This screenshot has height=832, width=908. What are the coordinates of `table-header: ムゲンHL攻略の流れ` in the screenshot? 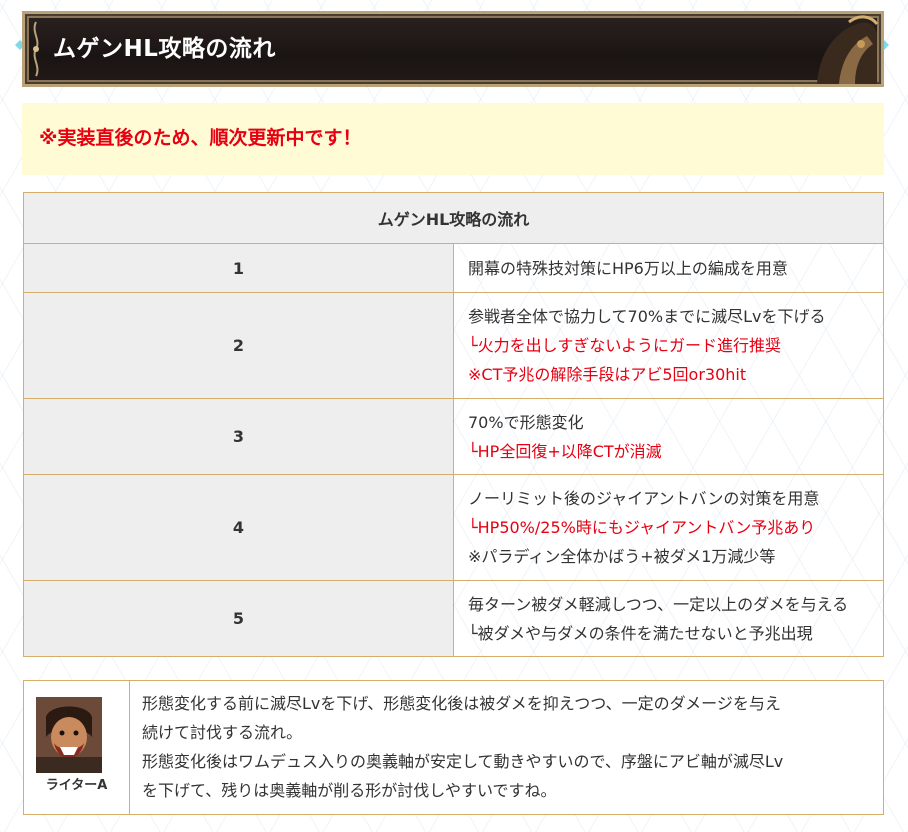 It's located at (453, 218).